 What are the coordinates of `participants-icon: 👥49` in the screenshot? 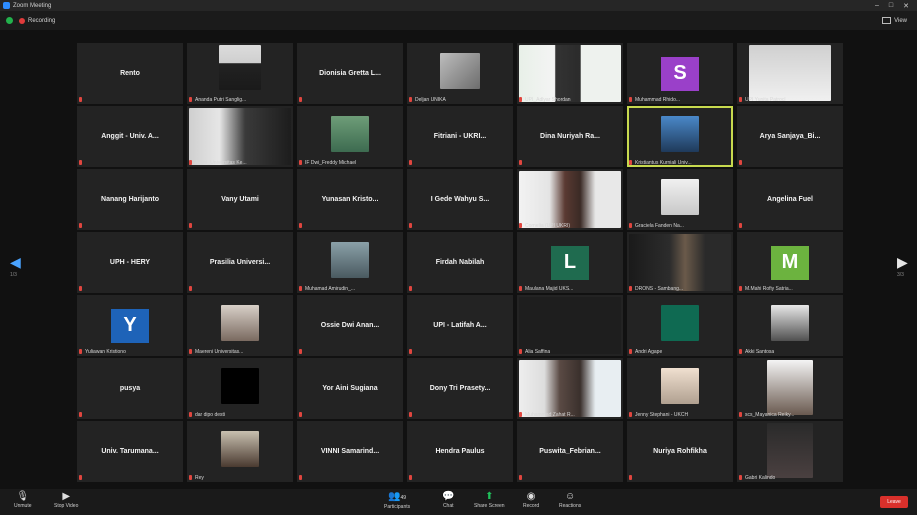 It's located at (397, 496).